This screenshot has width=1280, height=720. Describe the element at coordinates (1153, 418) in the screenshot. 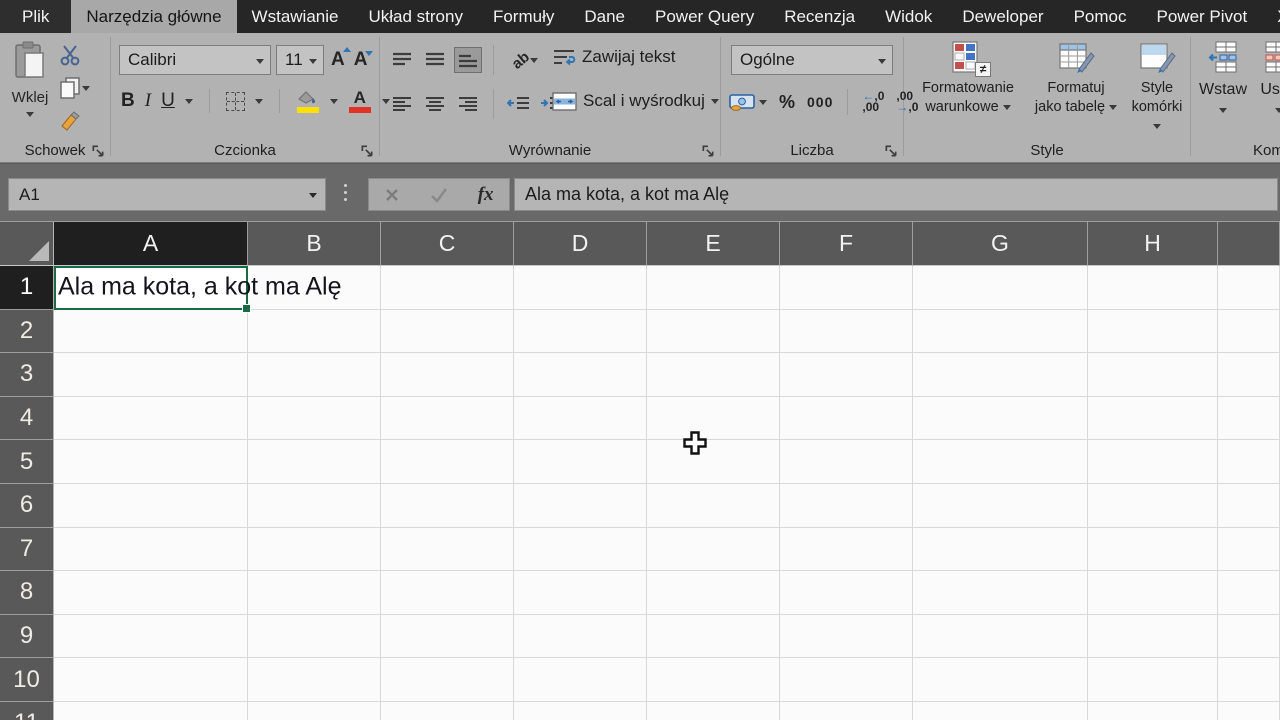

I see `cell-H4` at that location.